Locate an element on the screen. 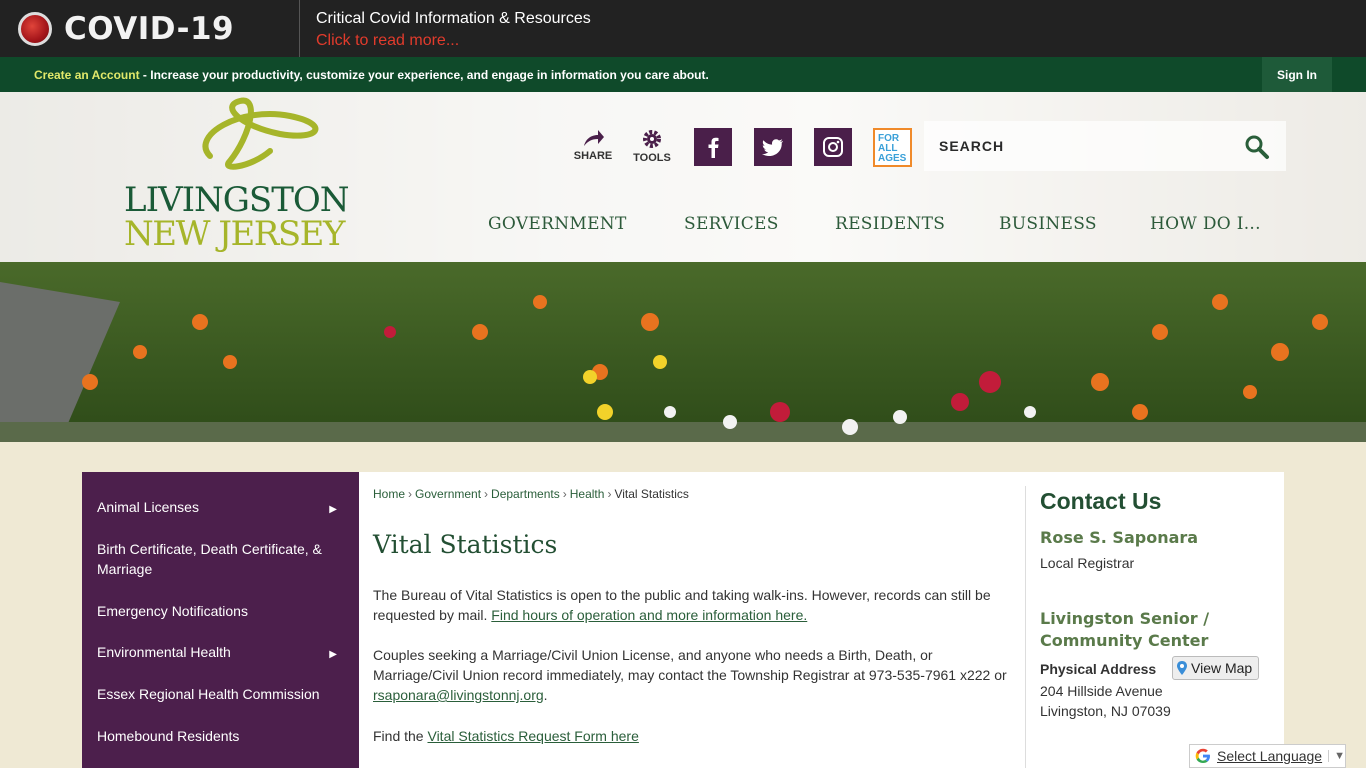  sidebar-item-essex-regional: Essex Regional Health Commission is located at coordinates (222, 694).